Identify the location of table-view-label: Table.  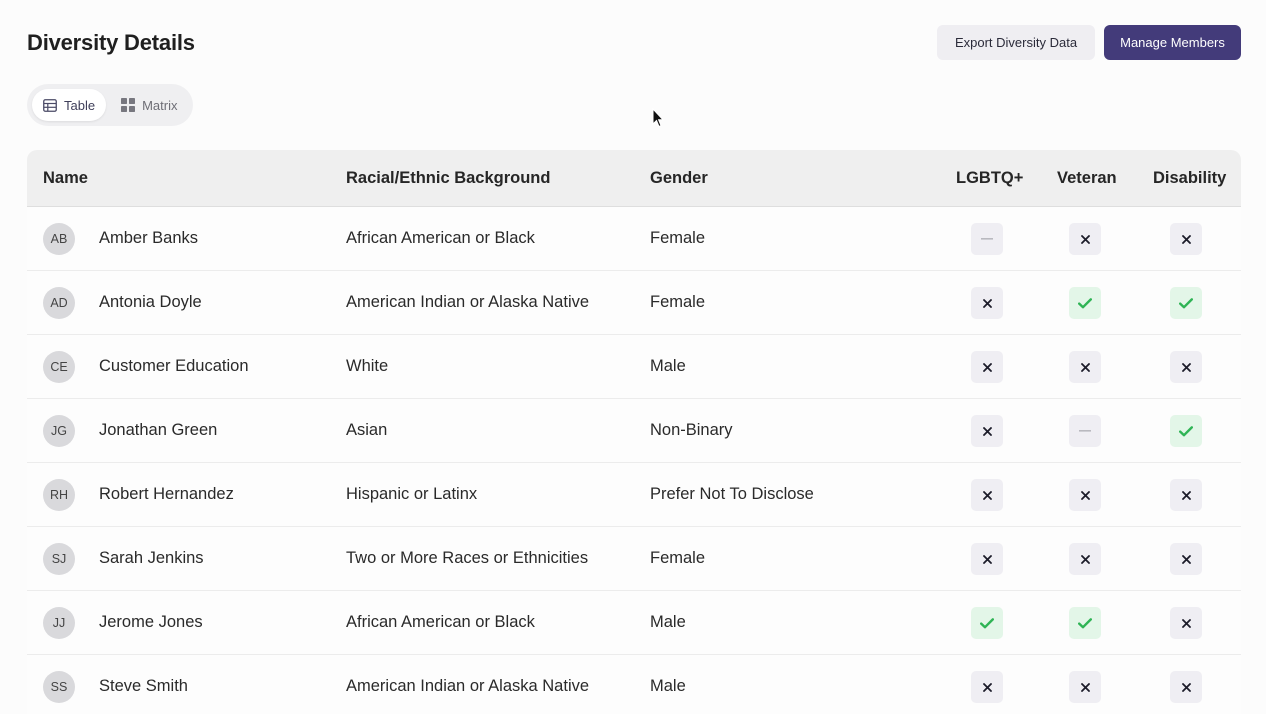
(80, 105).